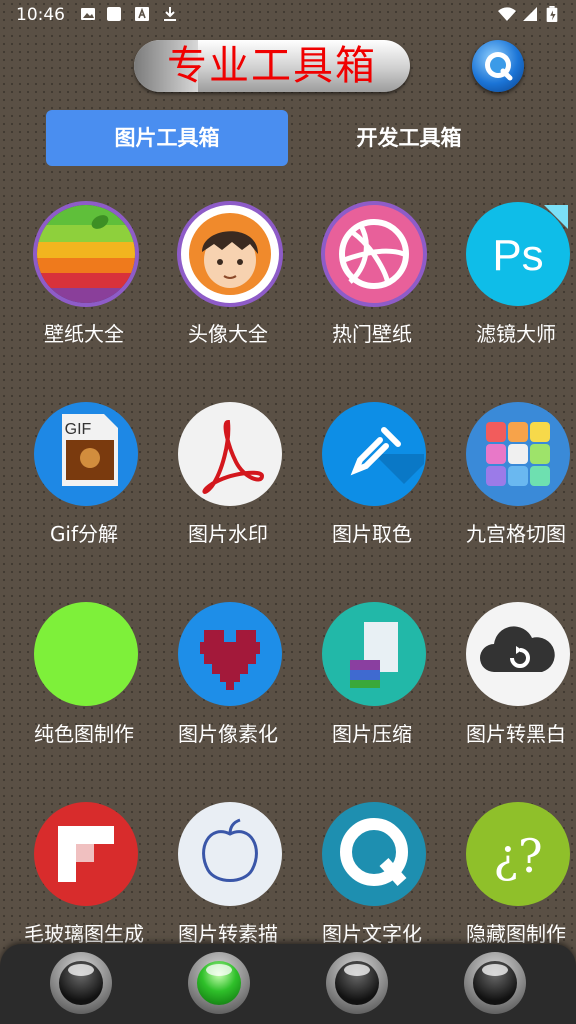 This screenshot has height=1024, width=576. What do you see at coordinates (552, 14) in the screenshot?
I see `battery-icon` at bounding box center [552, 14].